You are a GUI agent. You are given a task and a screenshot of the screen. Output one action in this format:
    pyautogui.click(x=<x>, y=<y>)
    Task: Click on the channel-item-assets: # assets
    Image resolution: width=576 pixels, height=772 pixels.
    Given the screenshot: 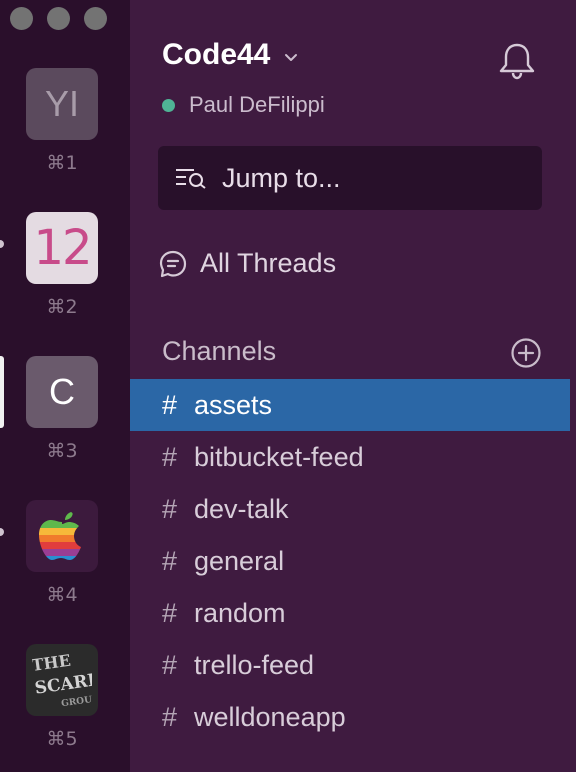 What is the action you would take?
    pyautogui.click(x=350, y=405)
    